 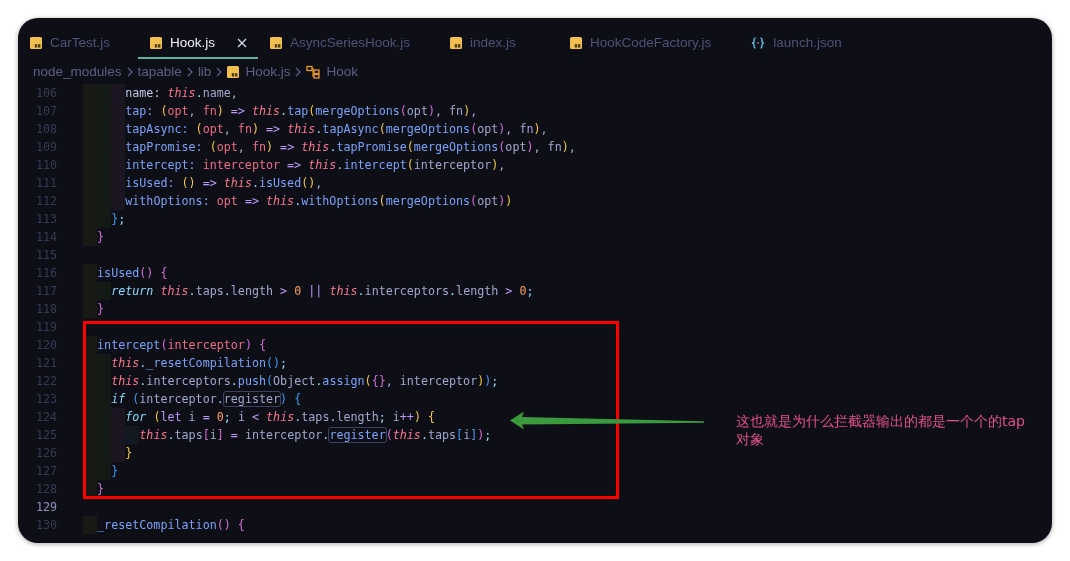 What do you see at coordinates (881, 430) in the screenshot?
I see `annotation-note: 这也就是为什么拦截器输出的都是一个个的tap对象` at bounding box center [881, 430].